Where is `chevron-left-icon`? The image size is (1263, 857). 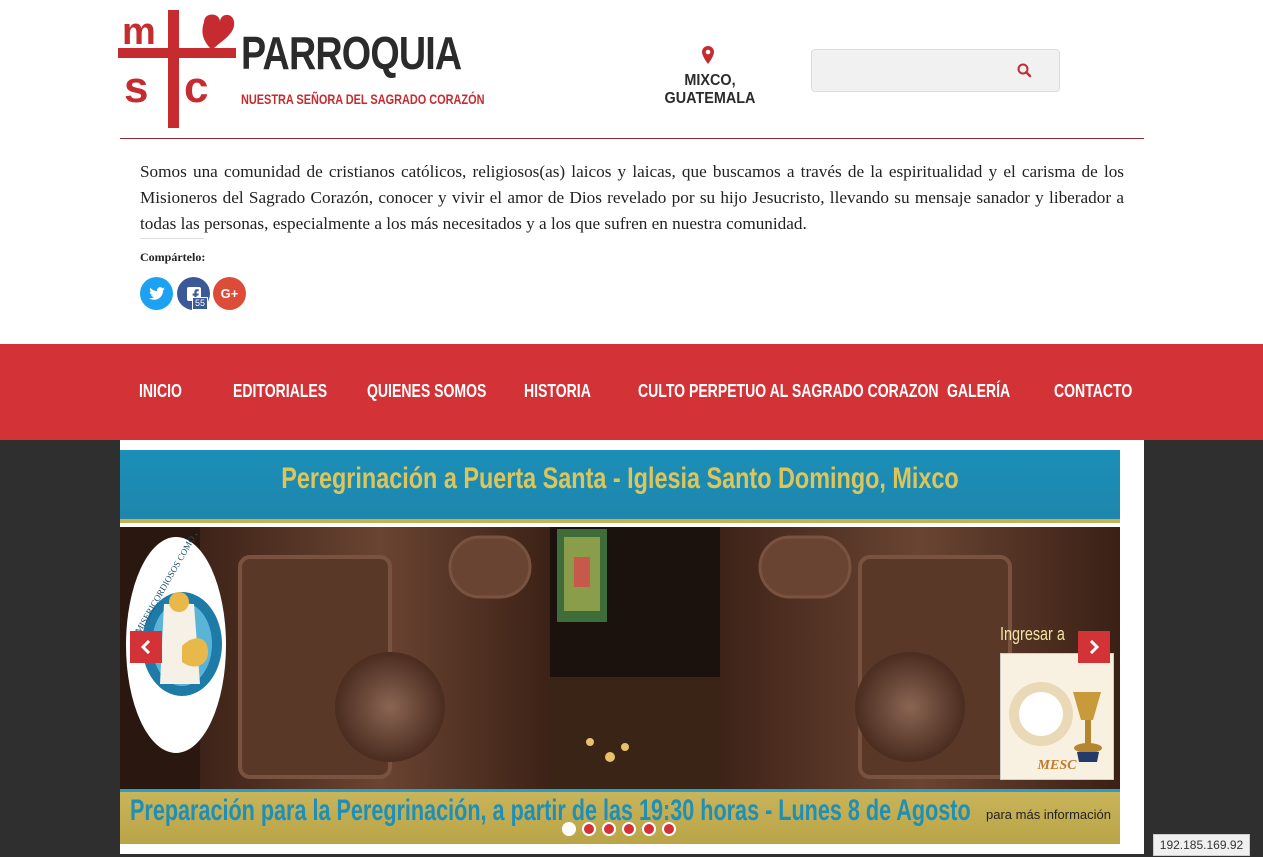 chevron-left-icon is located at coordinates (145, 647).